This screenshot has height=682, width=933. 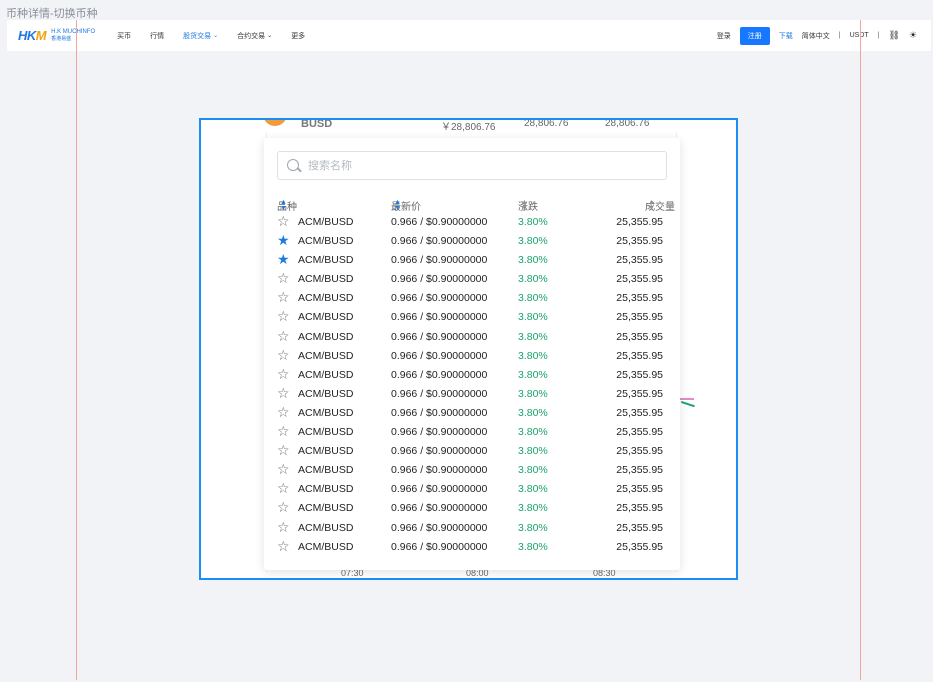 What do you see at coordinates (52, 14) in the screenshot?
I see `page-caption: 币种详情-切换币种` at bounding box center [52, 14].